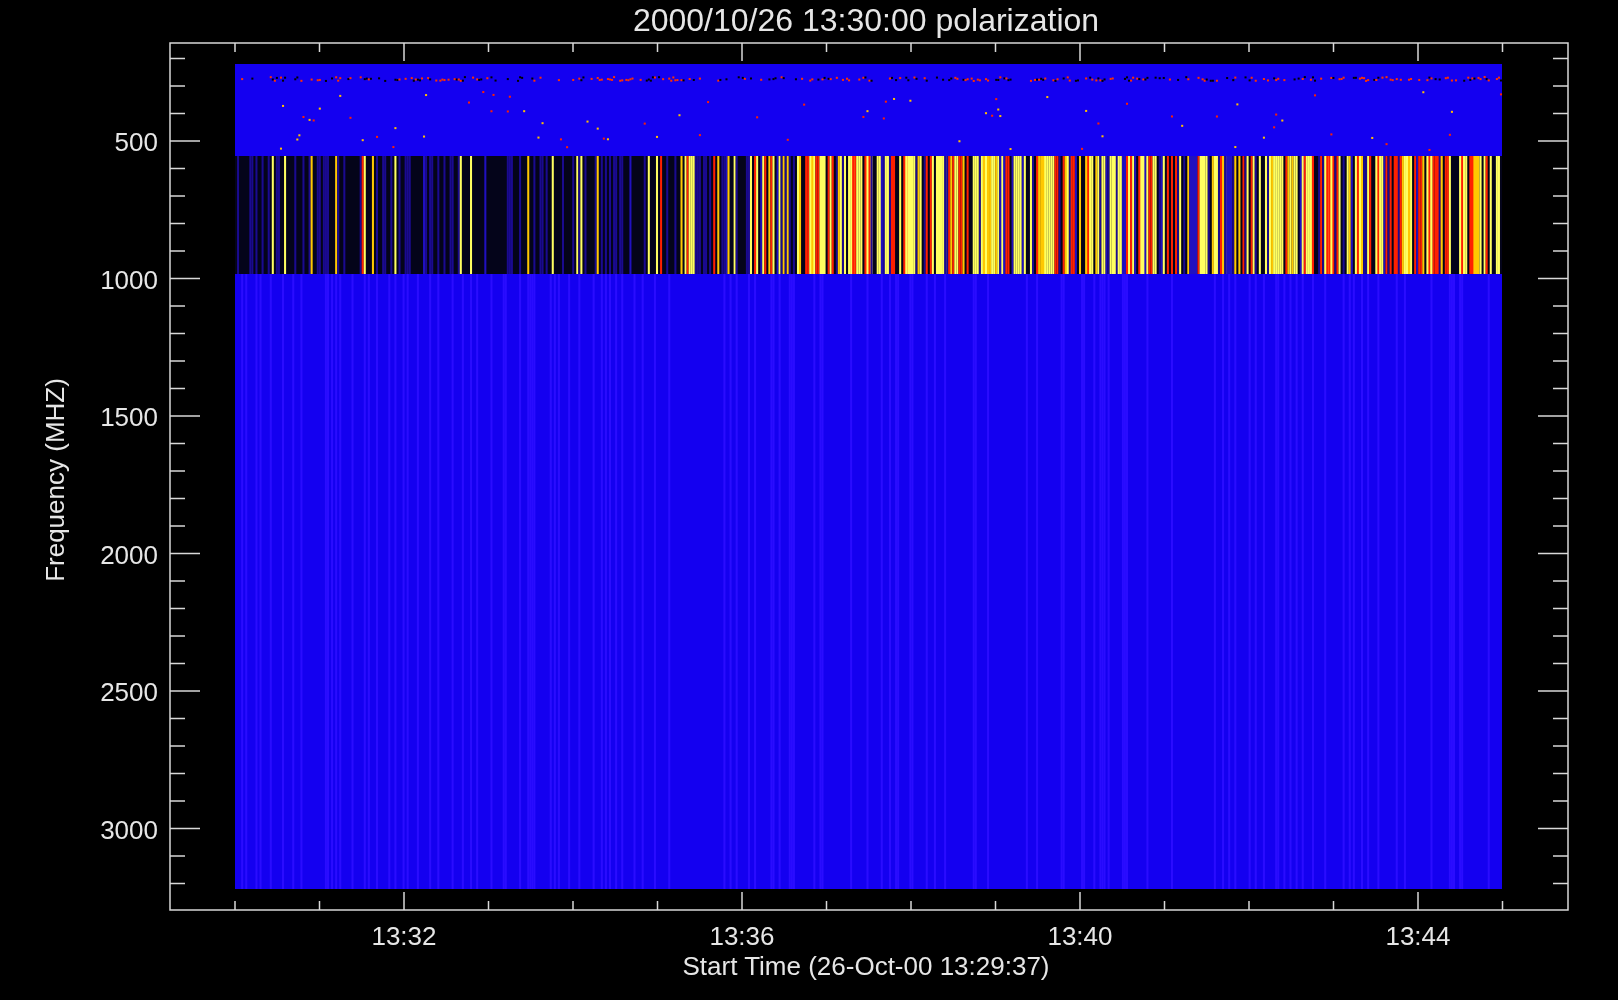 The image size is (1618, 1000). What do you see at coordinates (129, 417) in the screenshot?
I see `y-tick-label: 1500` at bounding box center [129, 417].